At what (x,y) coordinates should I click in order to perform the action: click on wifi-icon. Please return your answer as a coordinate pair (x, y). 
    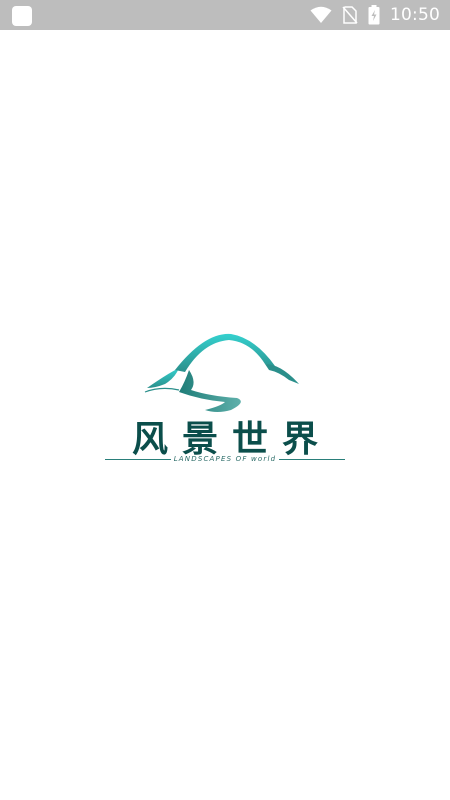
    Looking at the image, I should click on (321, 15).